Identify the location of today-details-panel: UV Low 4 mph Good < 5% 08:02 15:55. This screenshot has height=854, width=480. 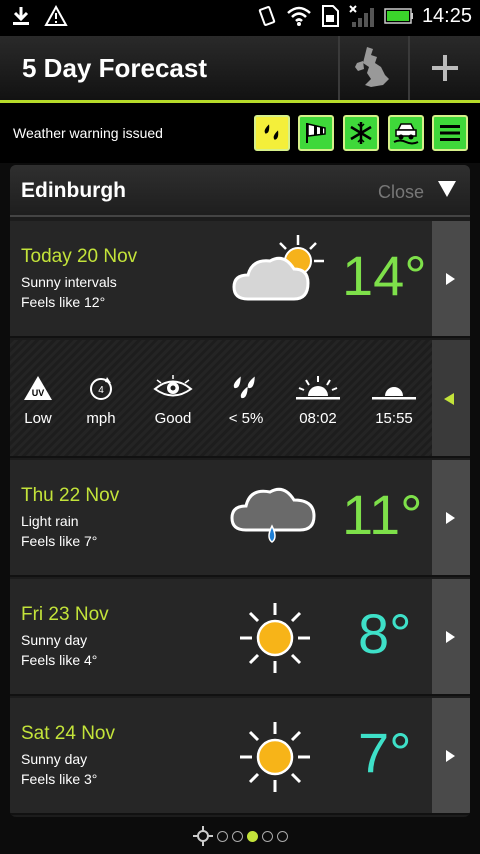
(240, 399).